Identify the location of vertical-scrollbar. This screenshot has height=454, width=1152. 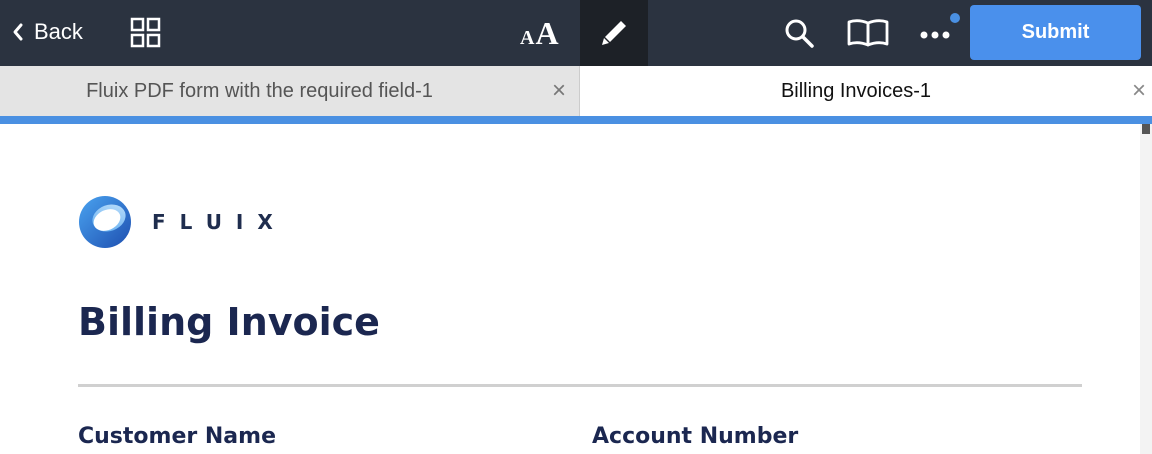
(1146, 289).